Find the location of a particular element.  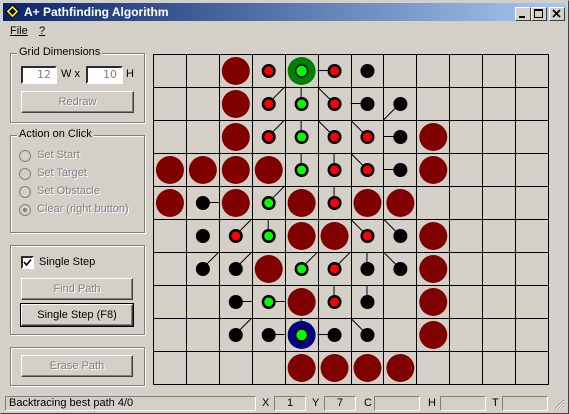

y-label: Y is located at coordinates (316, 403).